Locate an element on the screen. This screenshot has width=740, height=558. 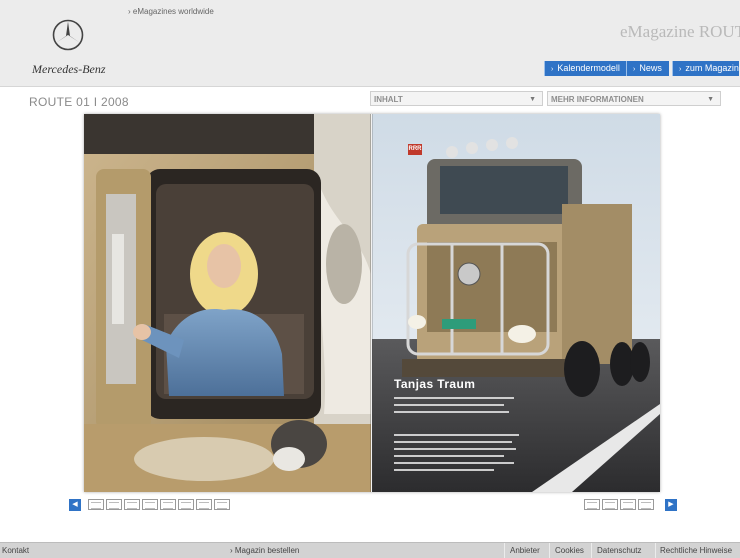
emagazine-title: eMagazine ROUTE is located at coordinates (680, 31).